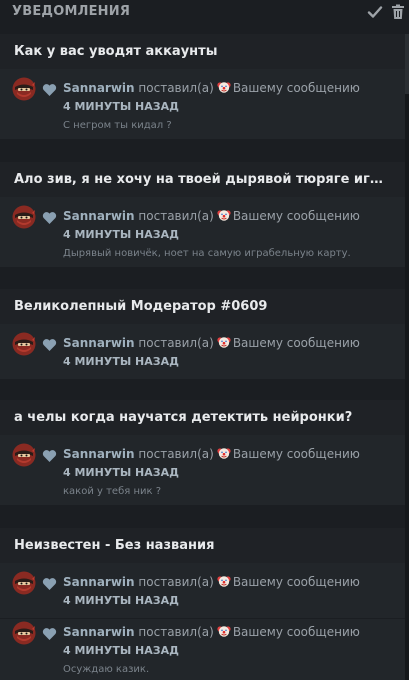 The height and width of the screenshot is (680, 409). What do you see at coordinates (398, 12) in the screenshot?
I see `trash-icon` at bounding box center [398, 12].